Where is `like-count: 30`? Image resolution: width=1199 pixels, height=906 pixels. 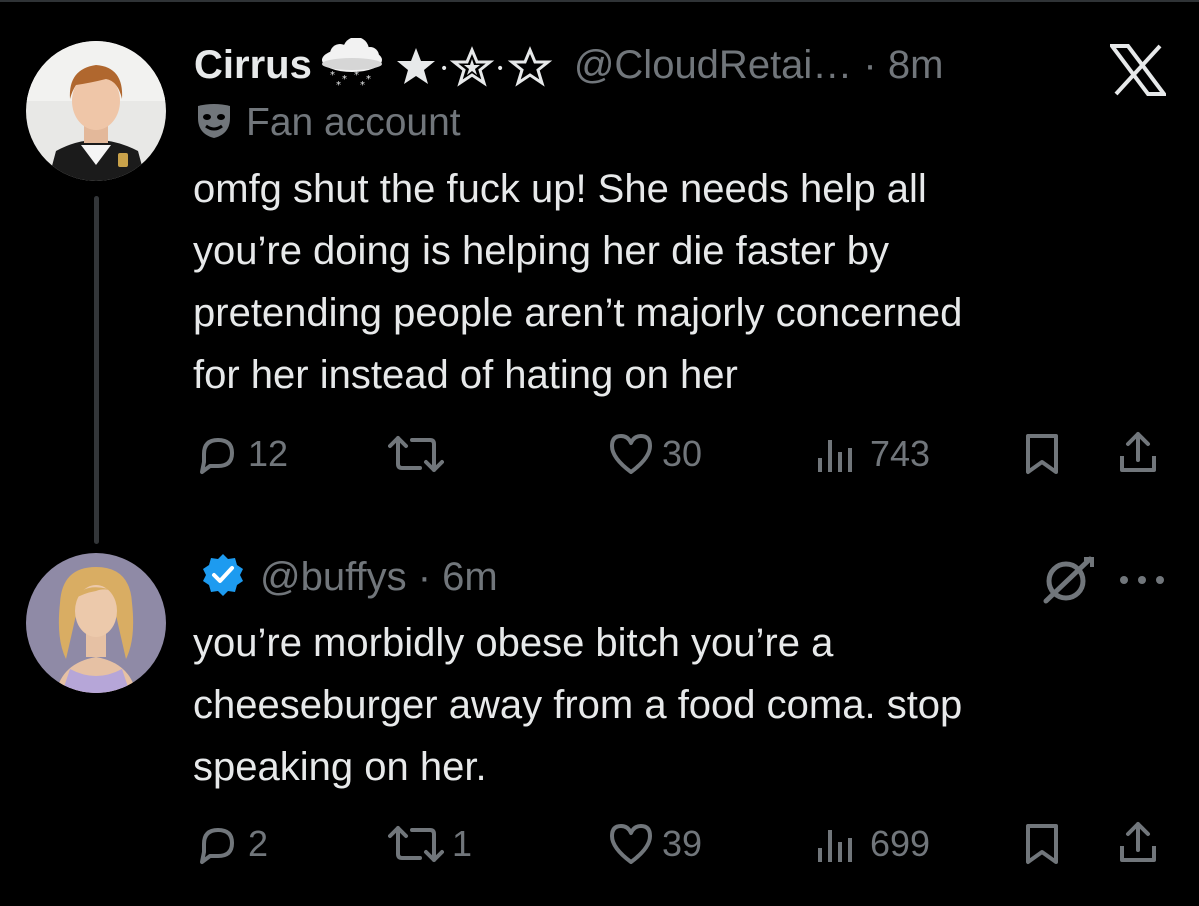 like-count: 30 is located at coordinates (682, 453).